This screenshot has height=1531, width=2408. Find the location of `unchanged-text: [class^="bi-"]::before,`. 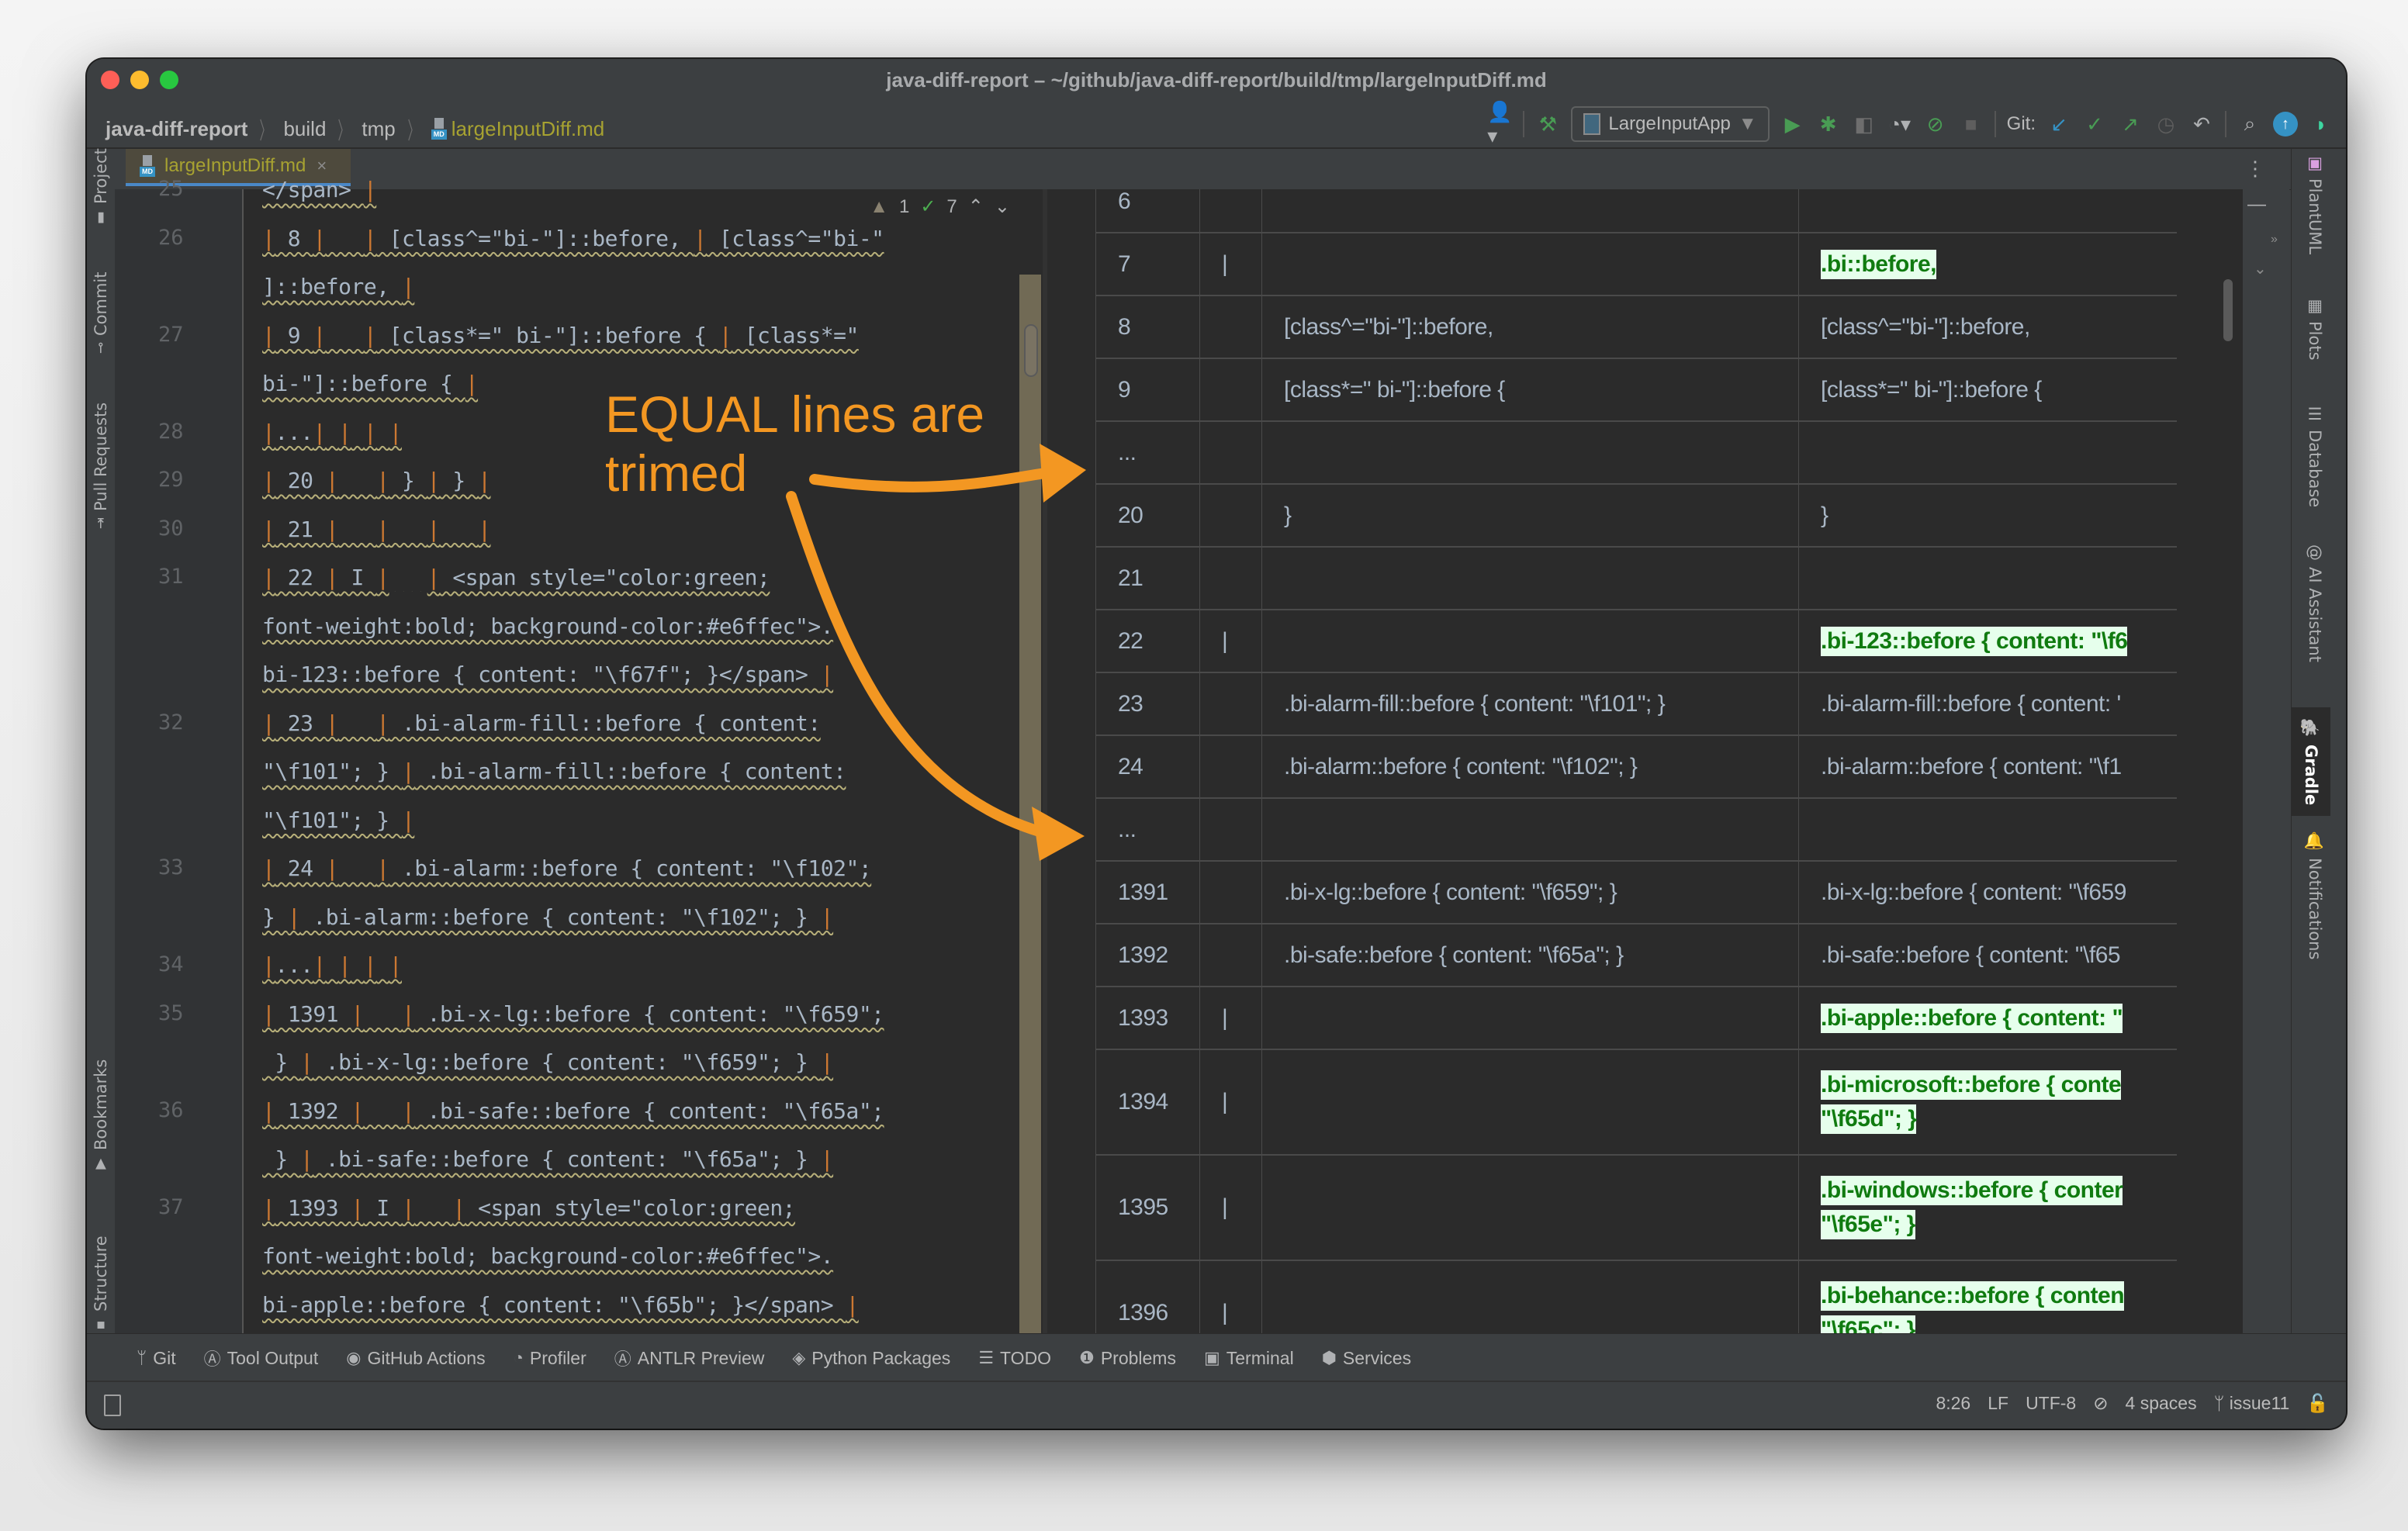

unchanged-text: [class^="bi-"]::before, is located at coordinates (1925, 326).